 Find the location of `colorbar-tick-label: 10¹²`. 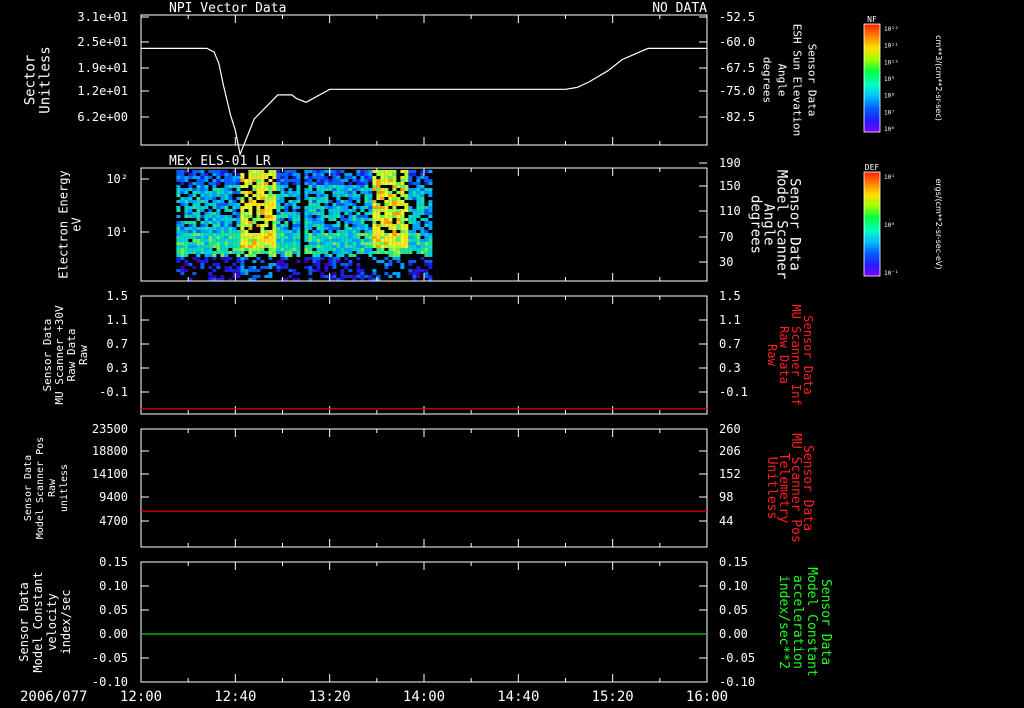

colorbar-tick-label: 10¹² is located at coordinates (891, 29).